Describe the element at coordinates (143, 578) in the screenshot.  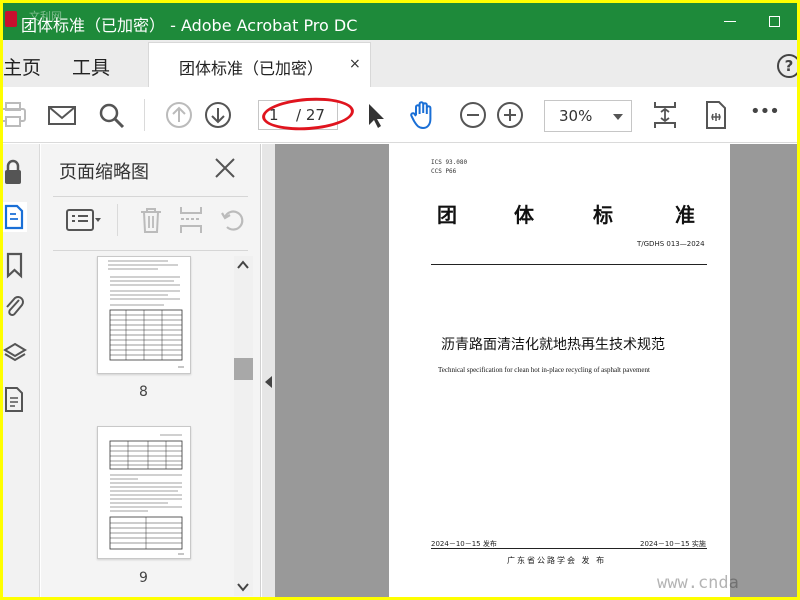
I see `thumbnail-page-number: 9` at that location.